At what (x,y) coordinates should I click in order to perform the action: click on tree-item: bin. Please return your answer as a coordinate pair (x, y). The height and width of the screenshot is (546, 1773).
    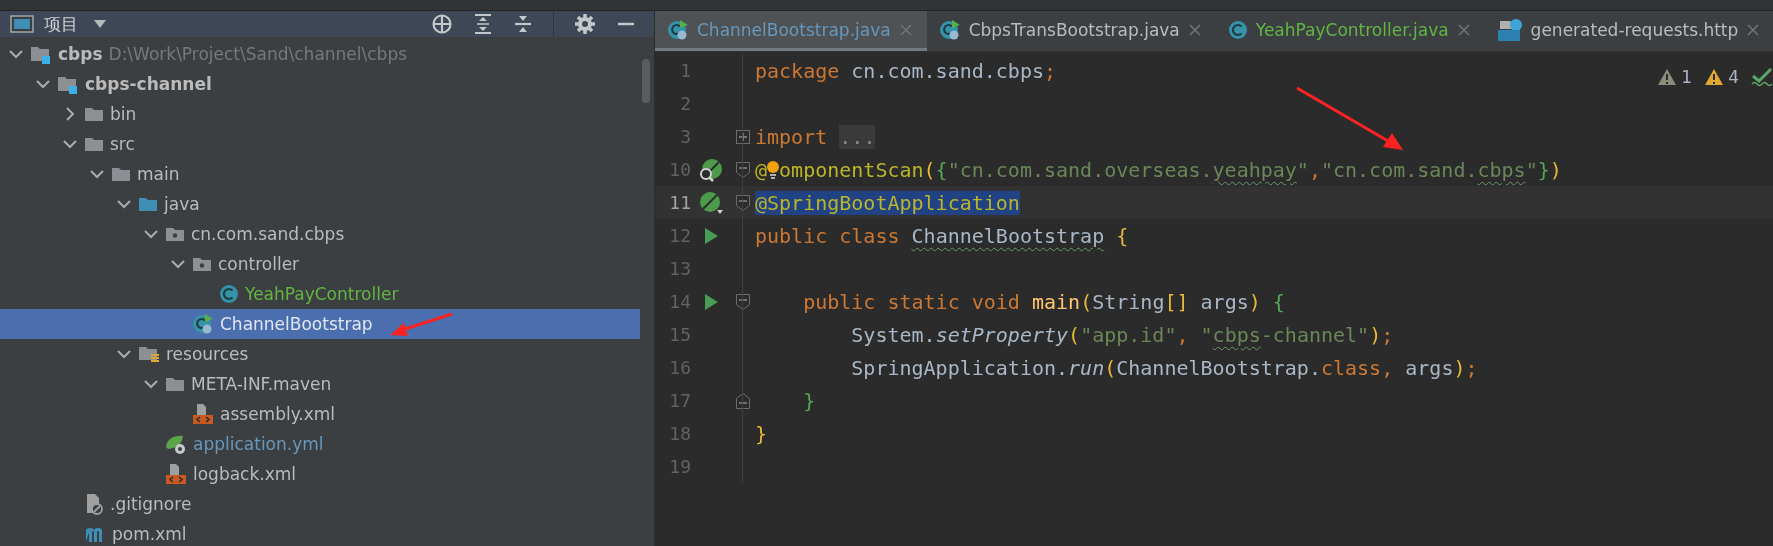
    Looking at the image, I should click on (320, 114).